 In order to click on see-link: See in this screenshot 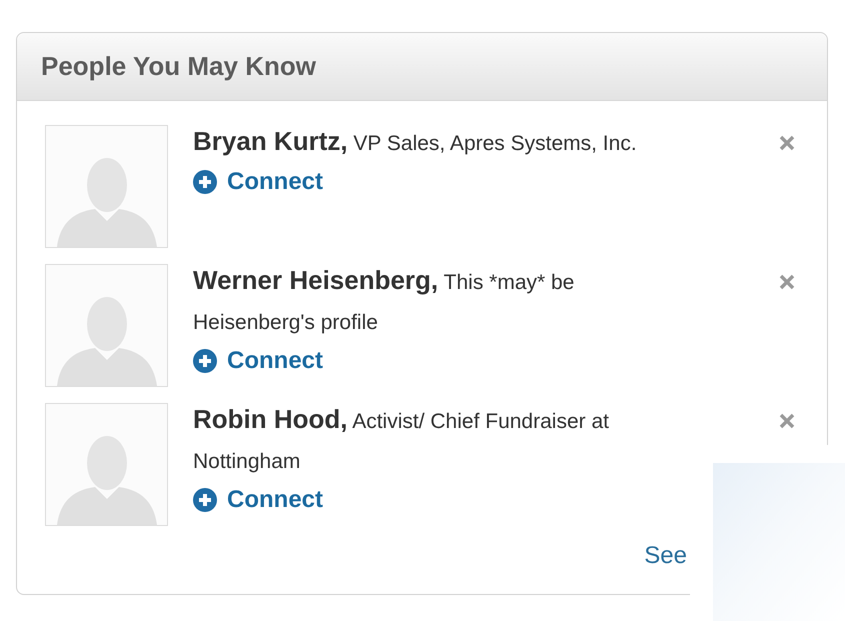, I will do `click(665, 556)`.